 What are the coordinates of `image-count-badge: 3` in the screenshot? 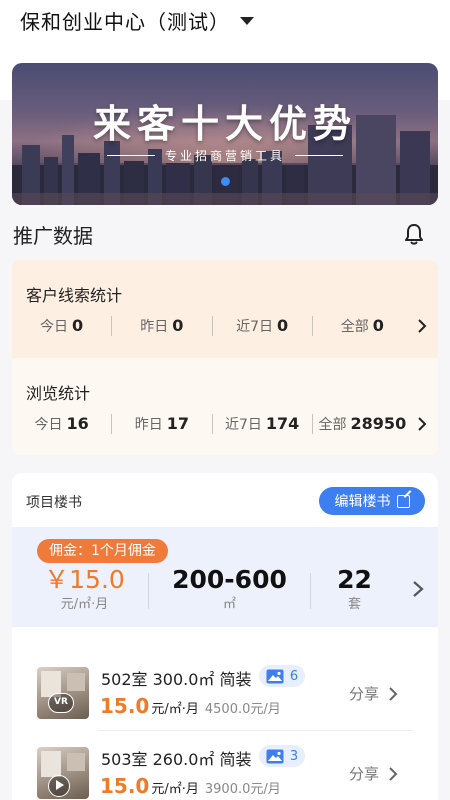 It's located at (282, 756).